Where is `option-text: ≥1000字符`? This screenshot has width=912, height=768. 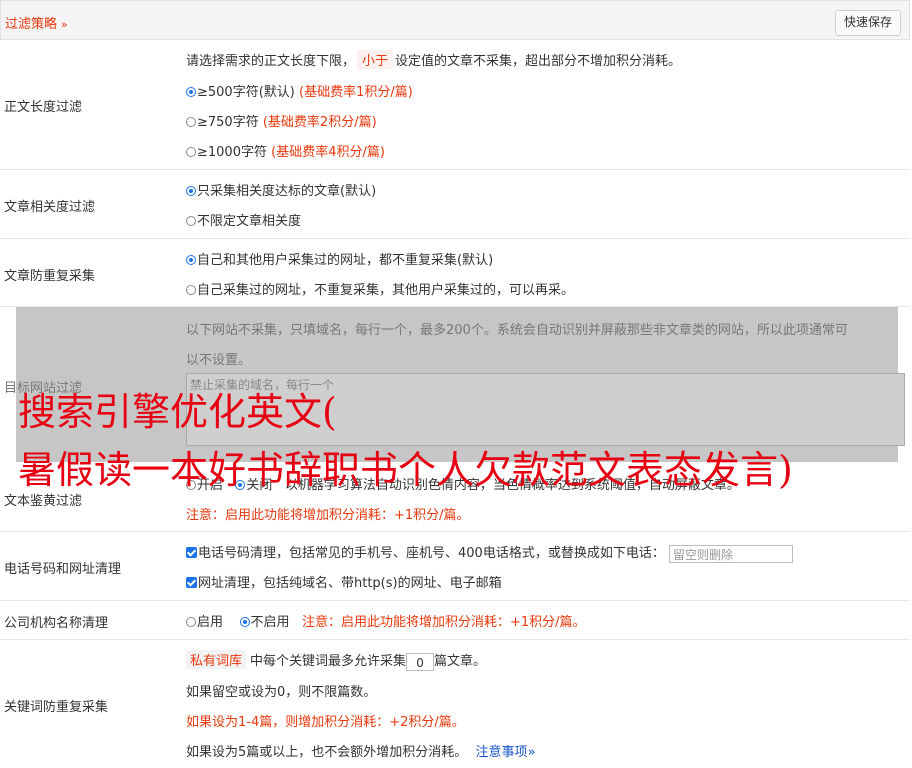
option-text: ≥1000字符 is located at coordinates (232, 152).